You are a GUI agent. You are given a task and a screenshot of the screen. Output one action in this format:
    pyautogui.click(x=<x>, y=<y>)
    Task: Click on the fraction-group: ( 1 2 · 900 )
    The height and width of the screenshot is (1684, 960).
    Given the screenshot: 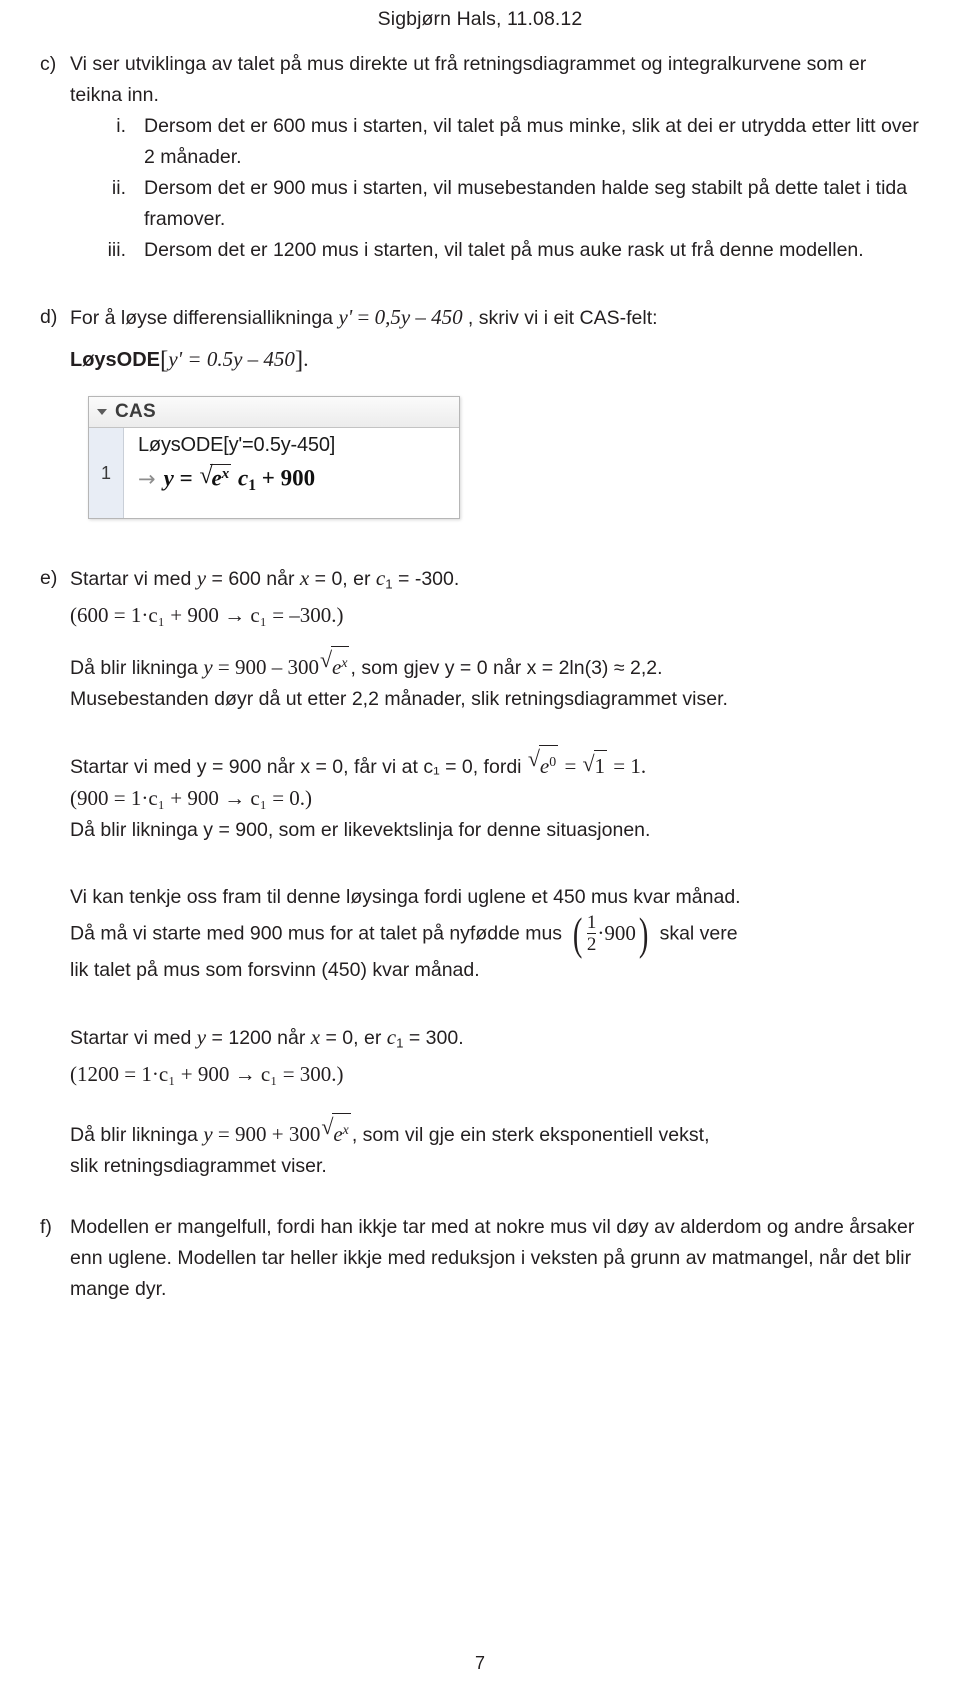 What is the action you would take?
    pyautogui.click(x=610, y=933)
    